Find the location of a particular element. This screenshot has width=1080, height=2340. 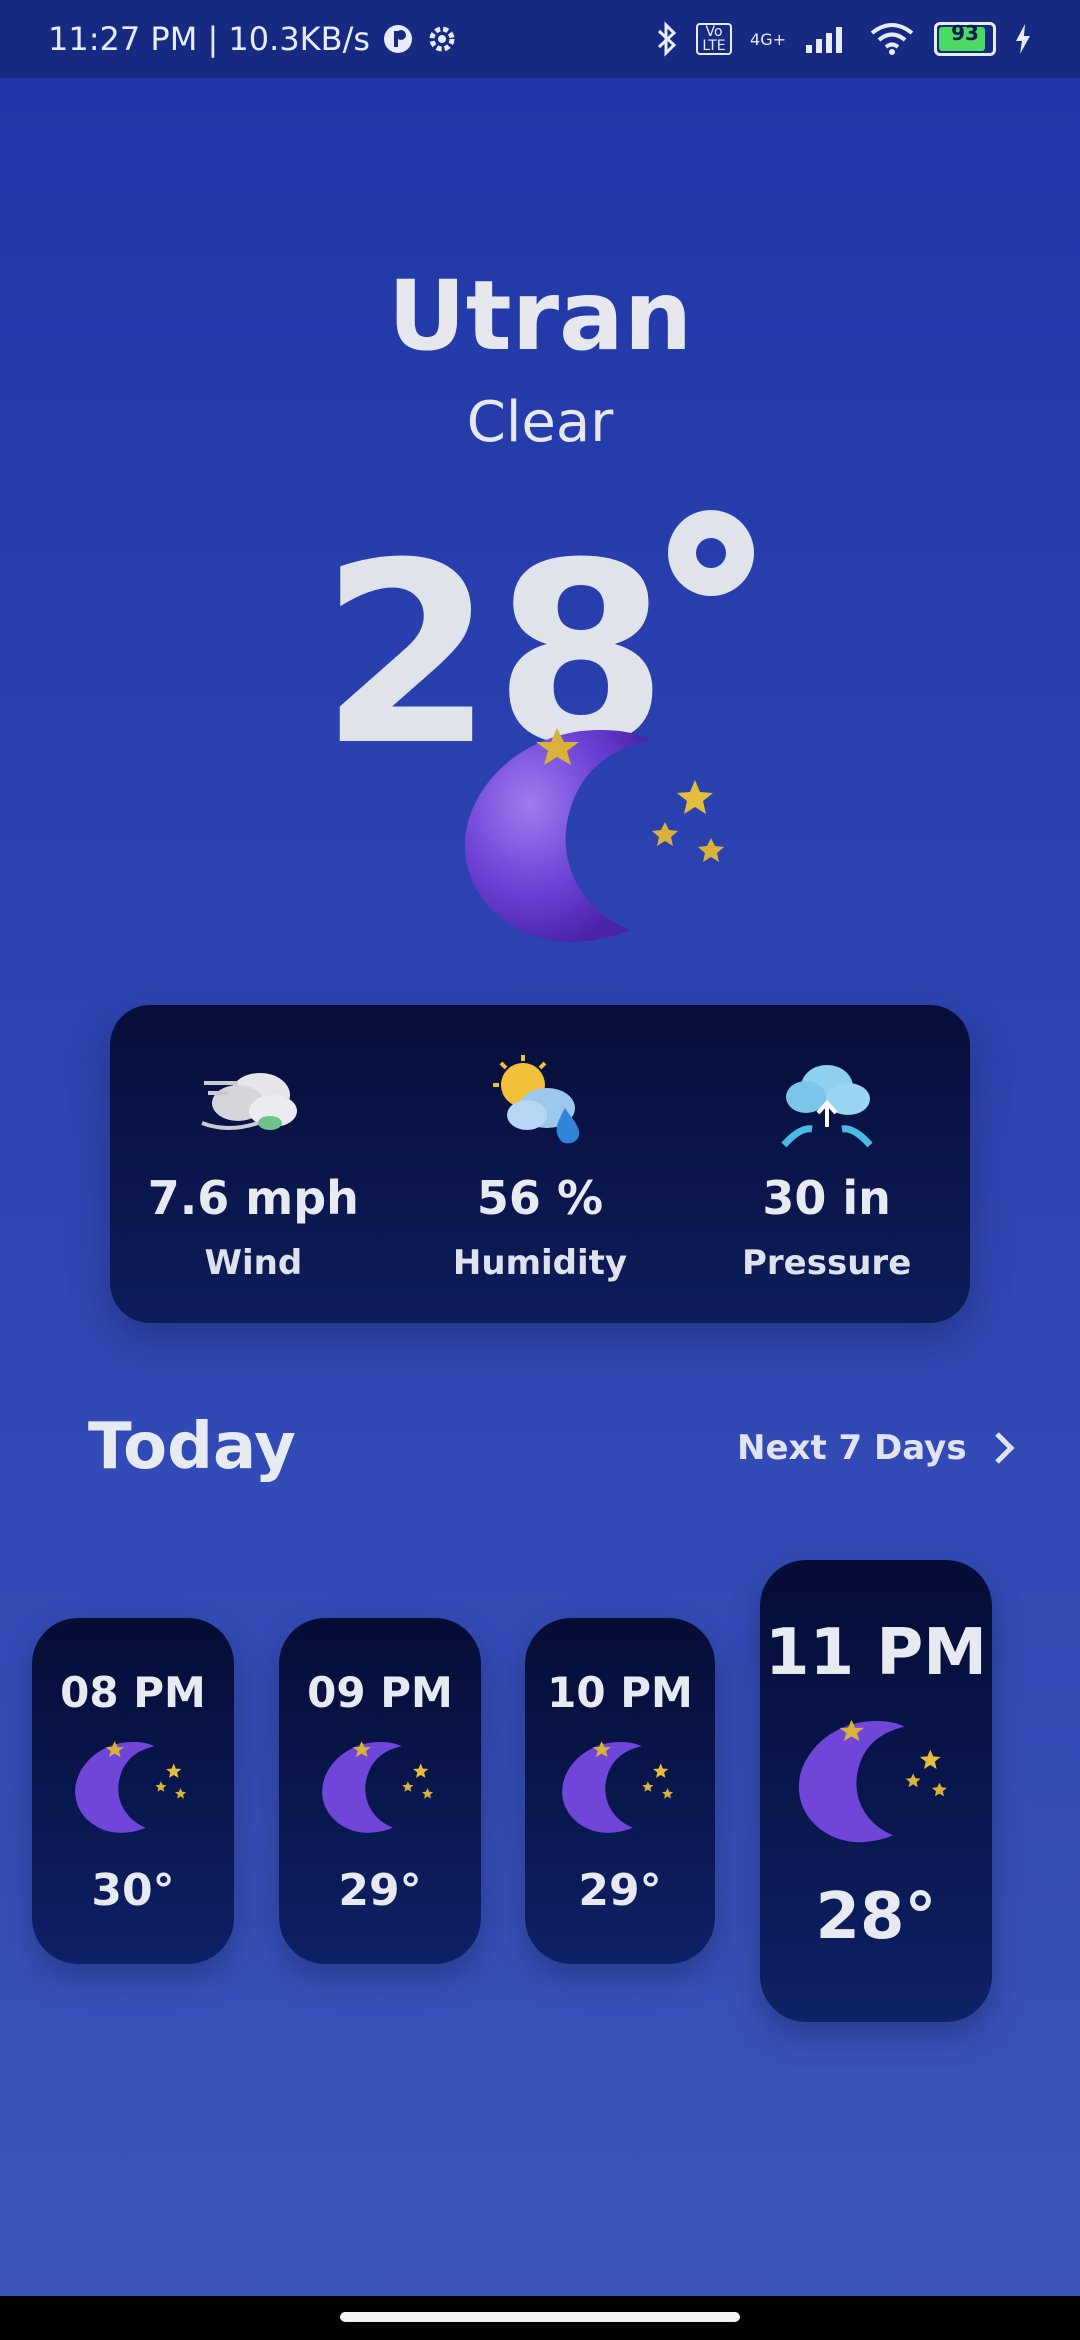

humidity-label: Humidity is located at coordinates (540, 1263).